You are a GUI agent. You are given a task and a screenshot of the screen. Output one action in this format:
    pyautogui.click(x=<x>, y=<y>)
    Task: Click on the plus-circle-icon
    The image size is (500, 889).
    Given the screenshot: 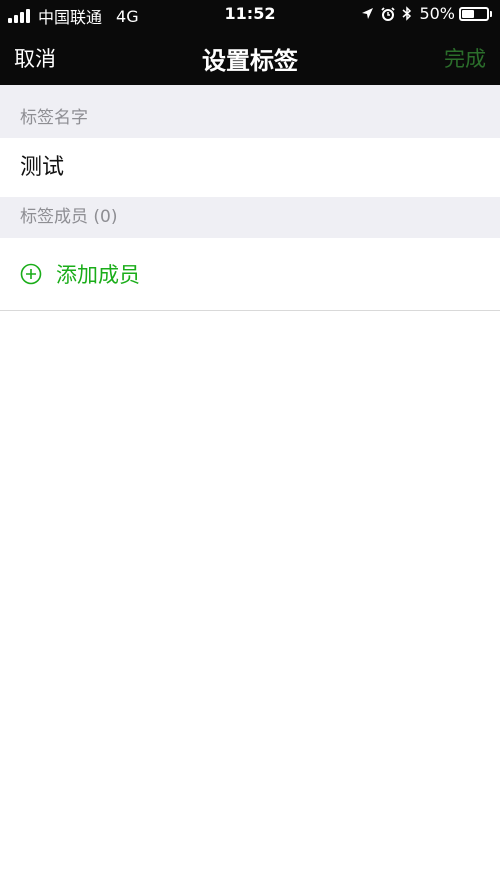 What is the action you would take?
    pyautogui.click(x=31, y=274)
    